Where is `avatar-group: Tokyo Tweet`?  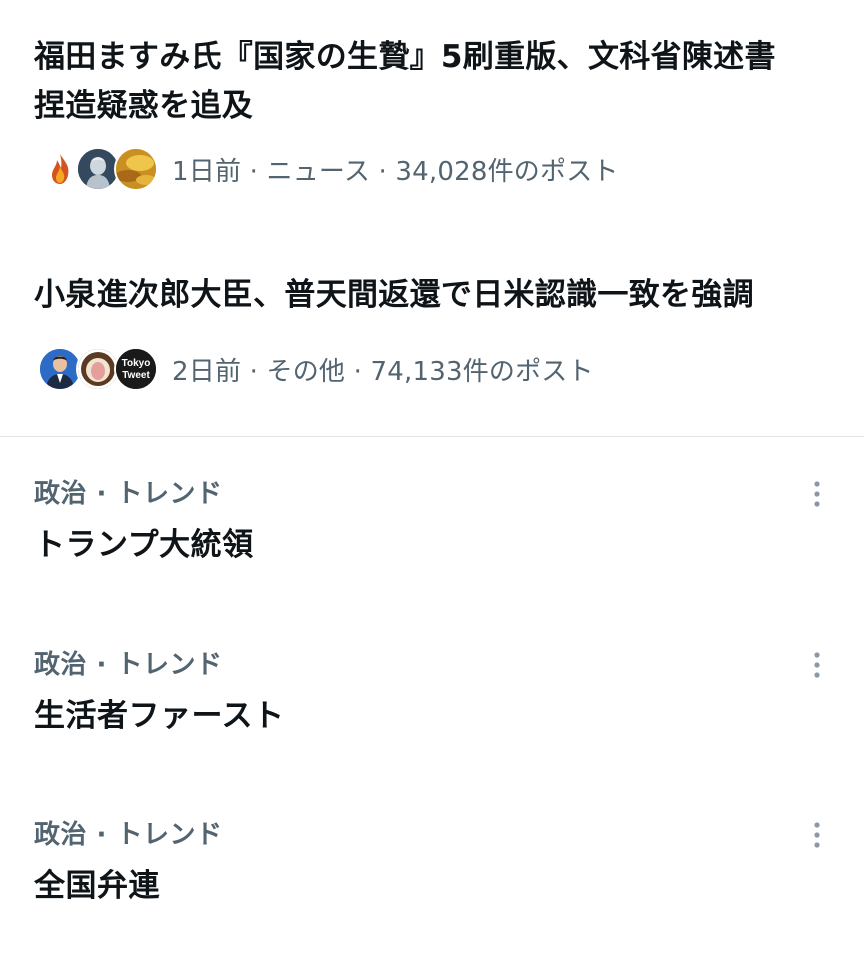
avatar-group: Tokyo Tweet is located at coordinates (98, 369).